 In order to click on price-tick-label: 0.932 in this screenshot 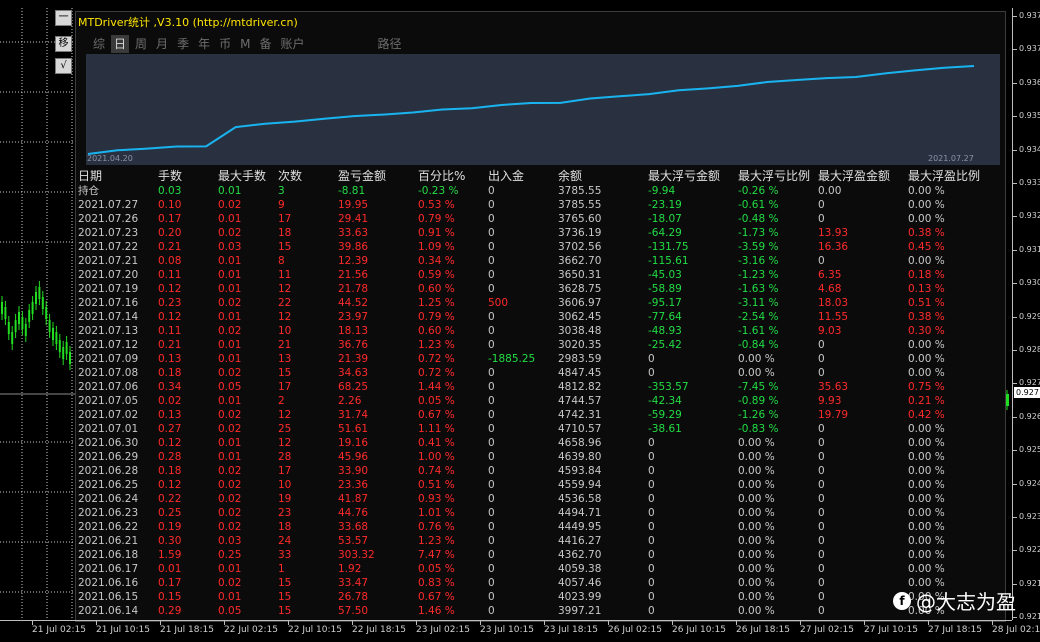, I will do `click(1029, 216)`.